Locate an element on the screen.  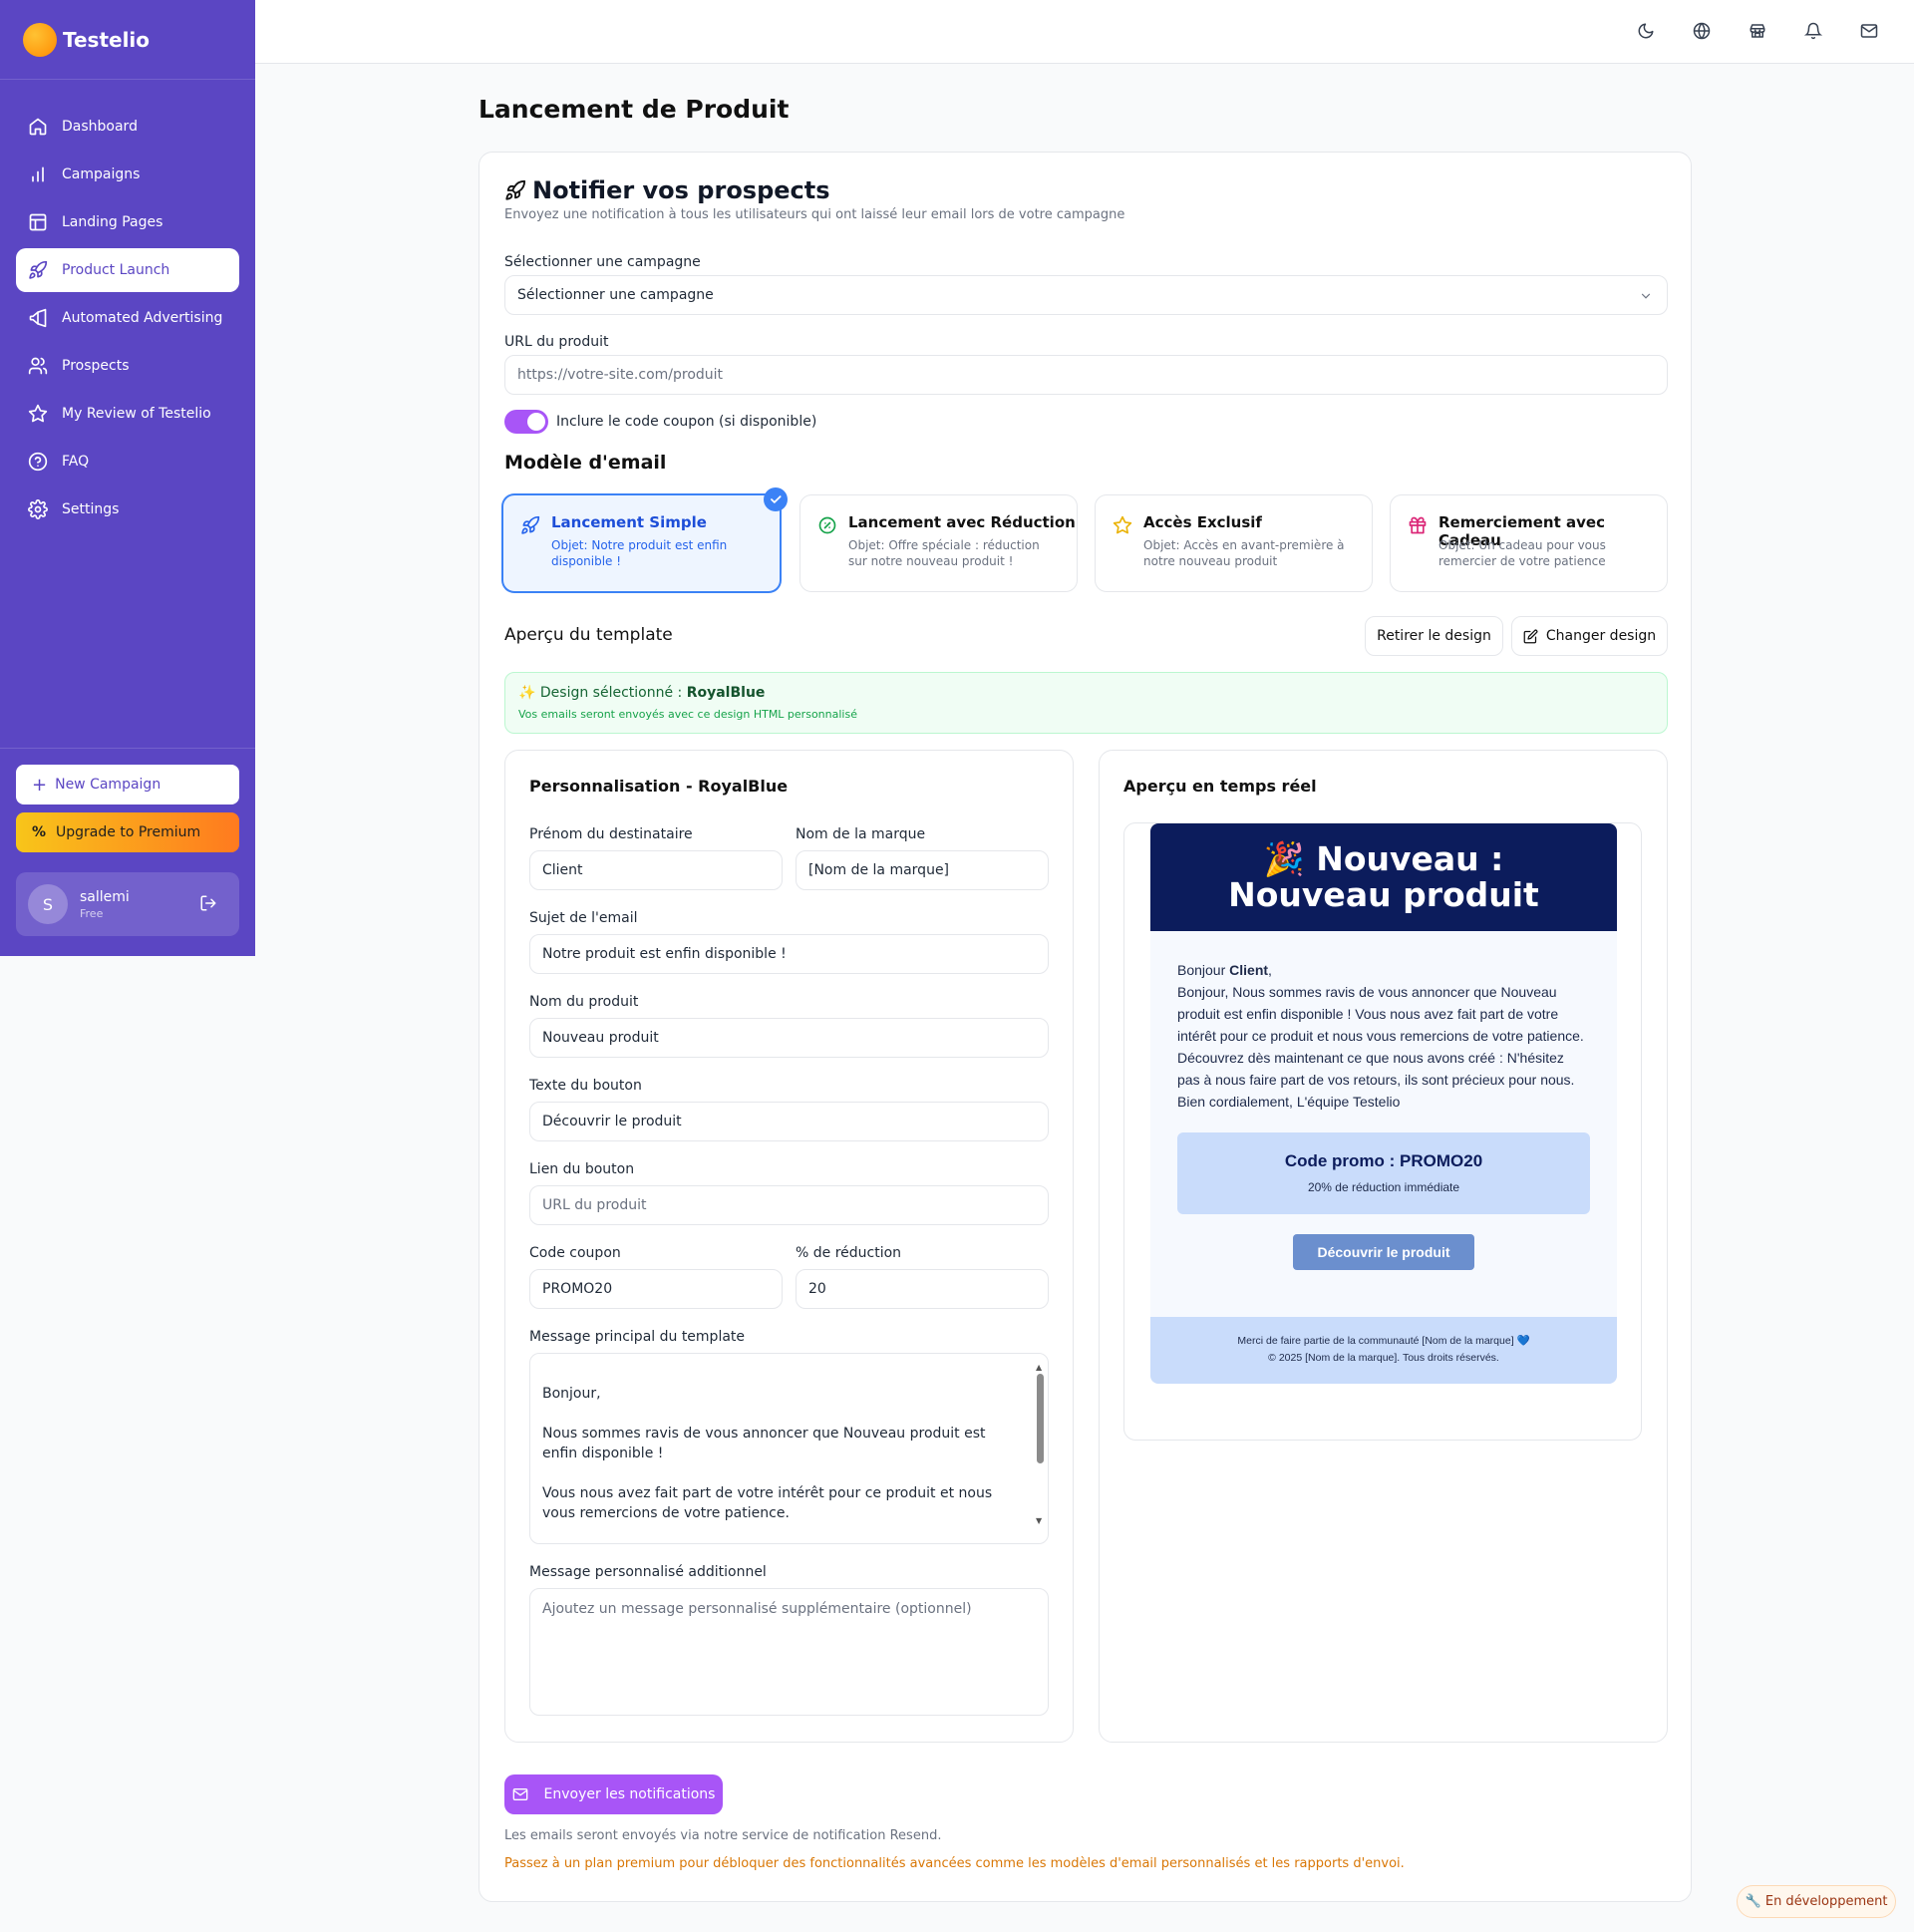
extra-message-label: Message personnalisé additionnel is located at coordinates (648, 1572).